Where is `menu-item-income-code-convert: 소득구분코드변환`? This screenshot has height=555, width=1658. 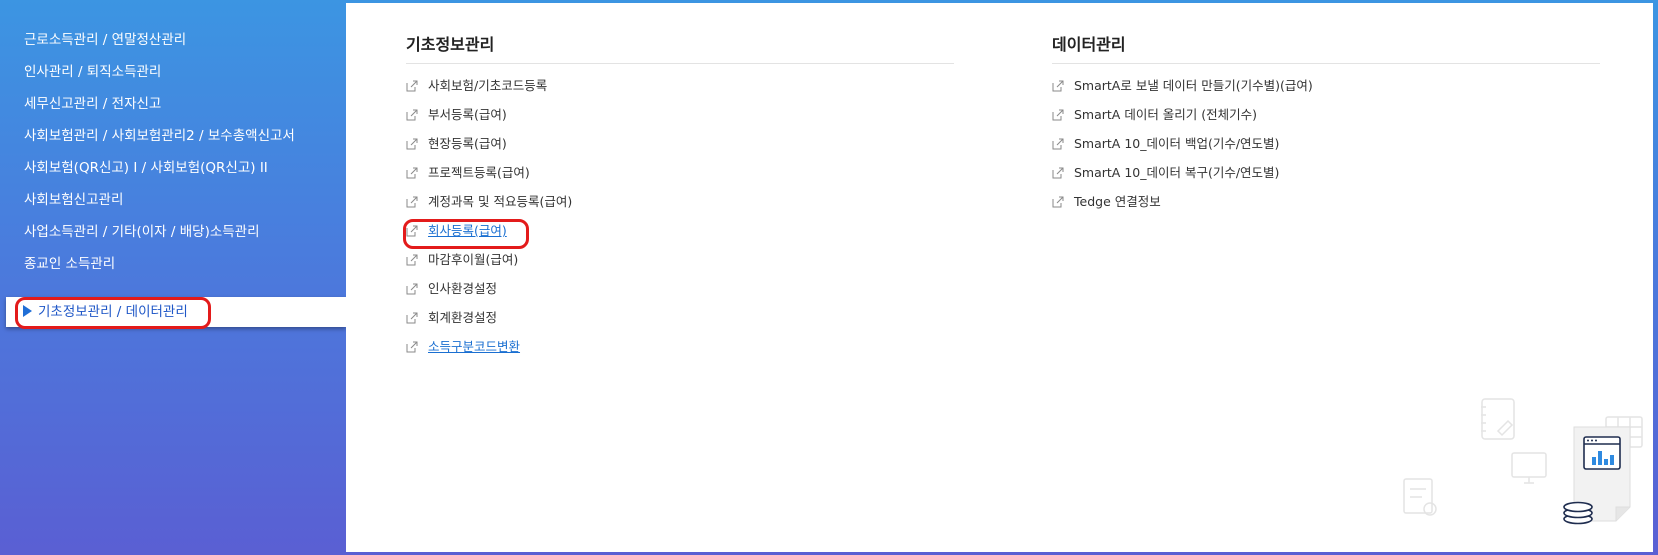 menu-item-income-code-convert: 소득구분코드변환 is located at coordinates (489, 346).